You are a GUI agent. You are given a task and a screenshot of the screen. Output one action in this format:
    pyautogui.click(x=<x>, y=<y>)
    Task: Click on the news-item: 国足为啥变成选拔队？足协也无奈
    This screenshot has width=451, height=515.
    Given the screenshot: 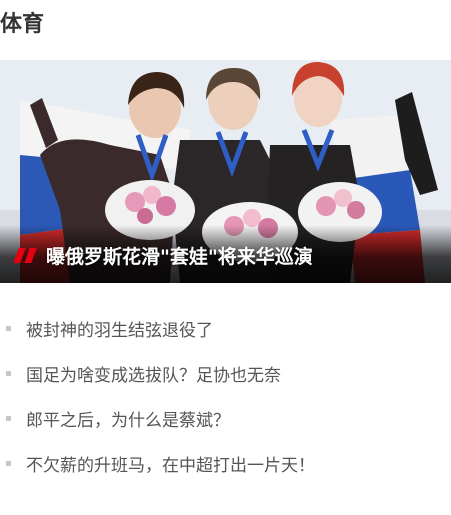 What is the action you would take?
    pyautogui.click(x=225, y=373)
    